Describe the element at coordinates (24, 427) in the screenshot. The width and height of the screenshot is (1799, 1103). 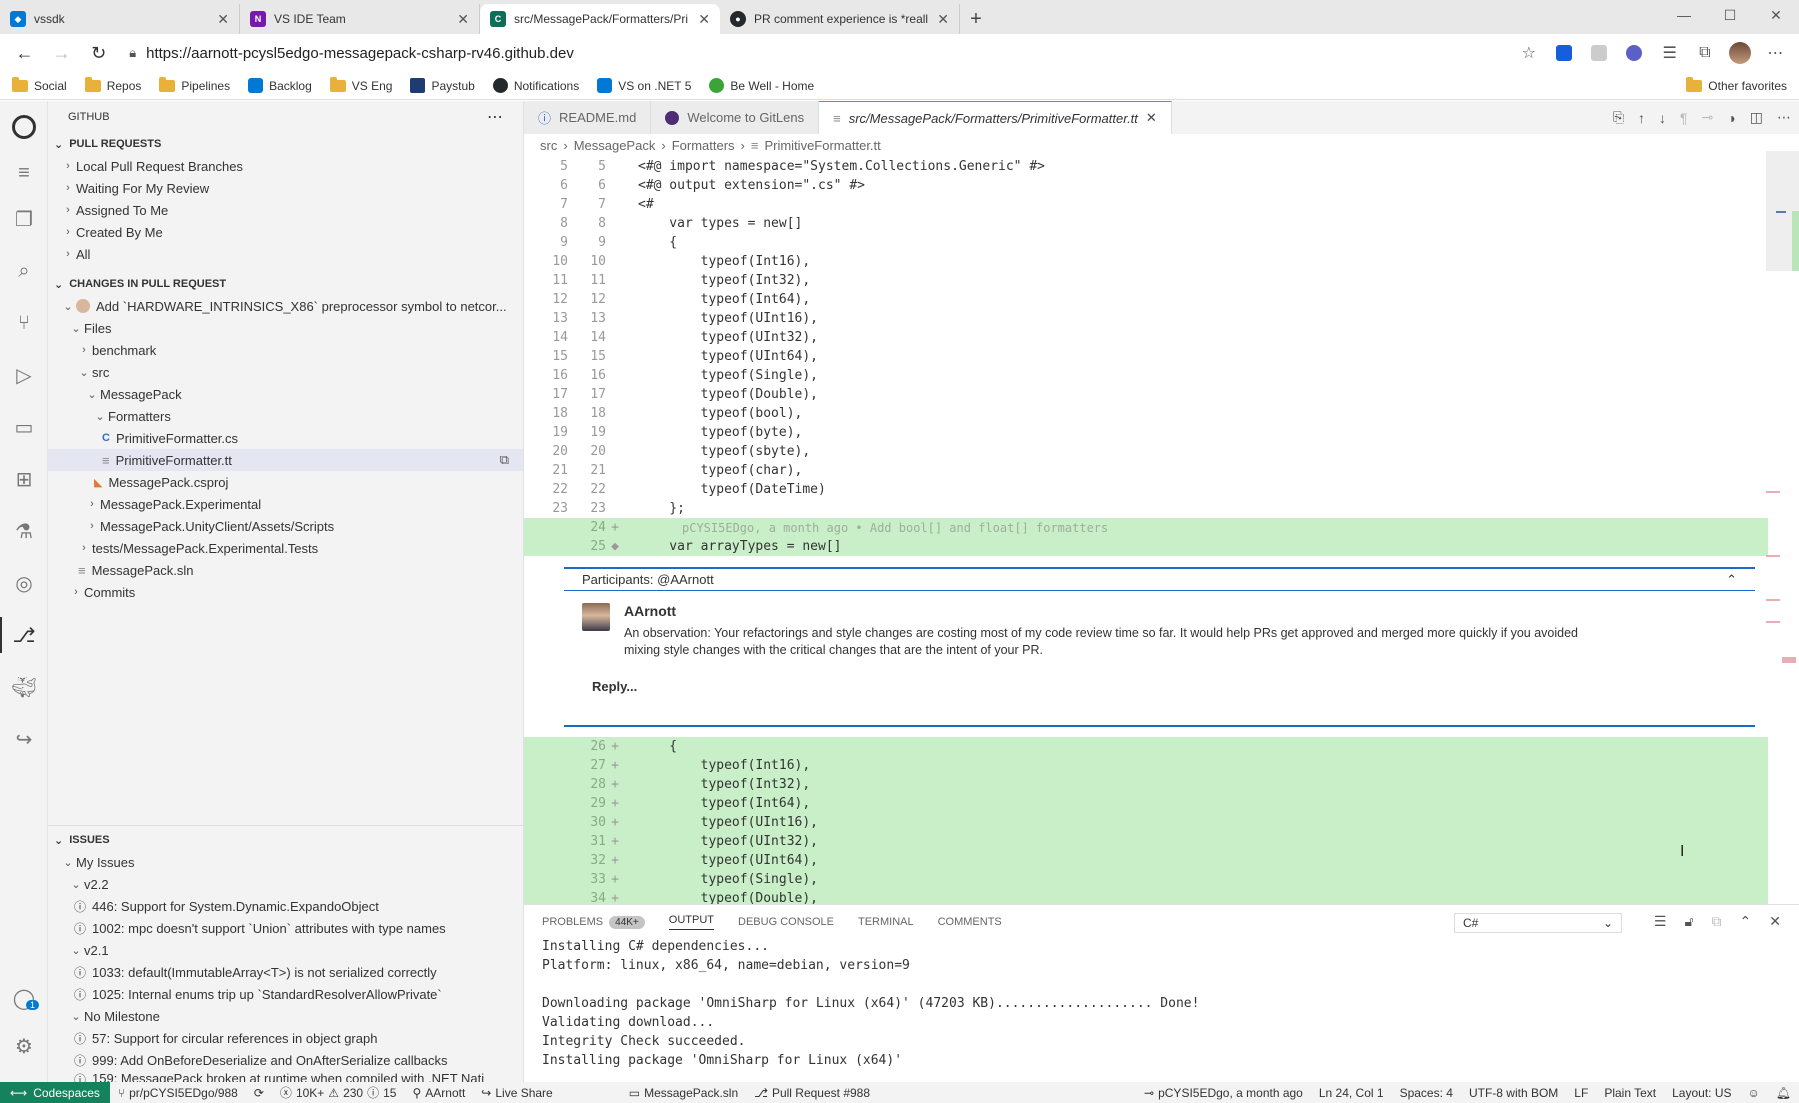
I see `remote-explorer-icon: ▭` at that location.